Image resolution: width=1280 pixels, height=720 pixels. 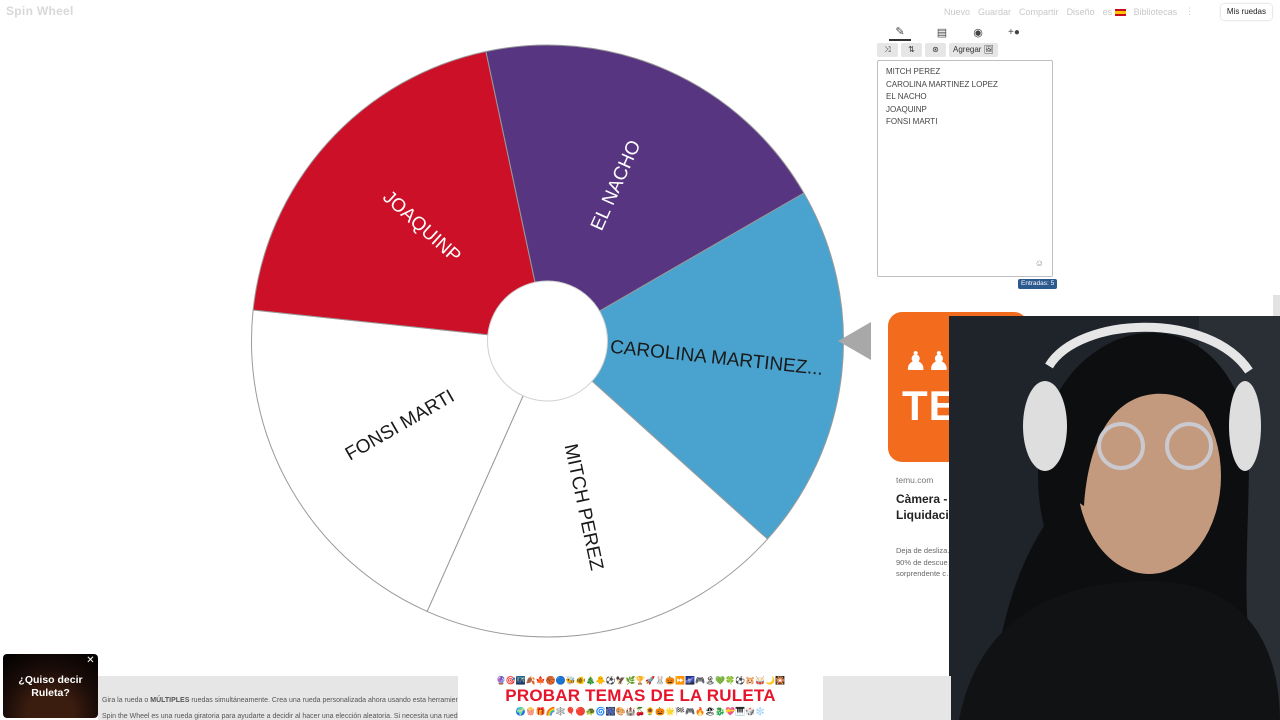 I want to click on nav-share: Compartir, so click(x=1039, y=12).